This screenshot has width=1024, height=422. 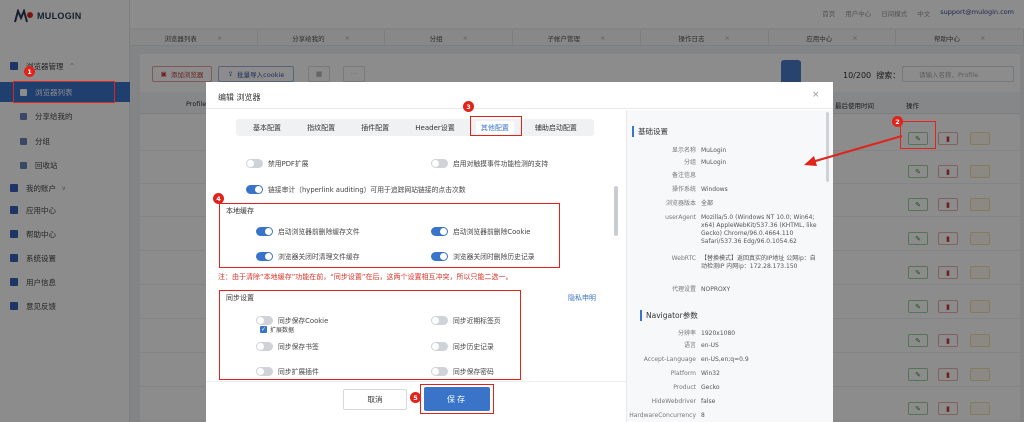 What do you see at coordinates (468, 106) in the screenshot?
I see `step-marker: 3` at bounding box center [468, 106].